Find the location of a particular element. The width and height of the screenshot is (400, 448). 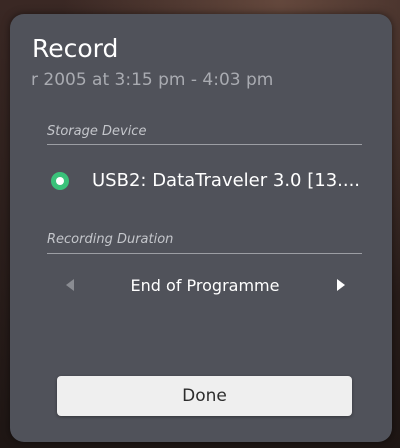

done-button: Done is located at coordinates (204, 396).